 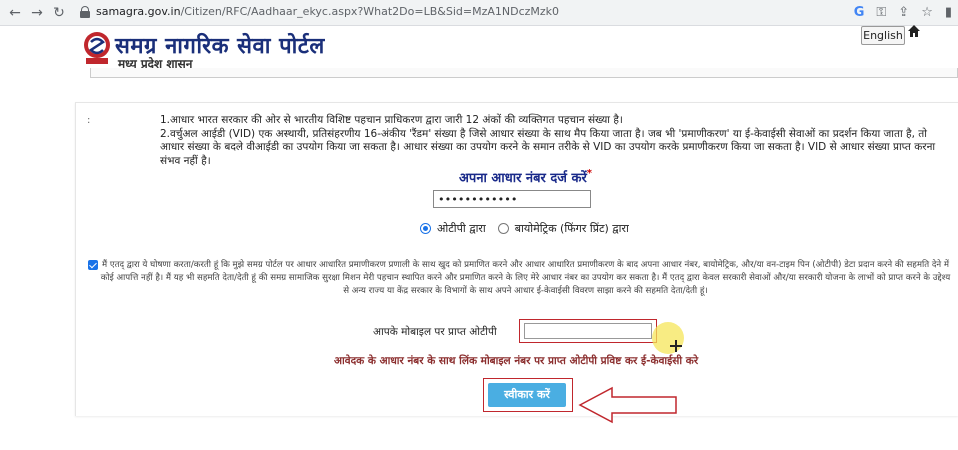 I want to click on header-divider, so click(x=524, y=73).